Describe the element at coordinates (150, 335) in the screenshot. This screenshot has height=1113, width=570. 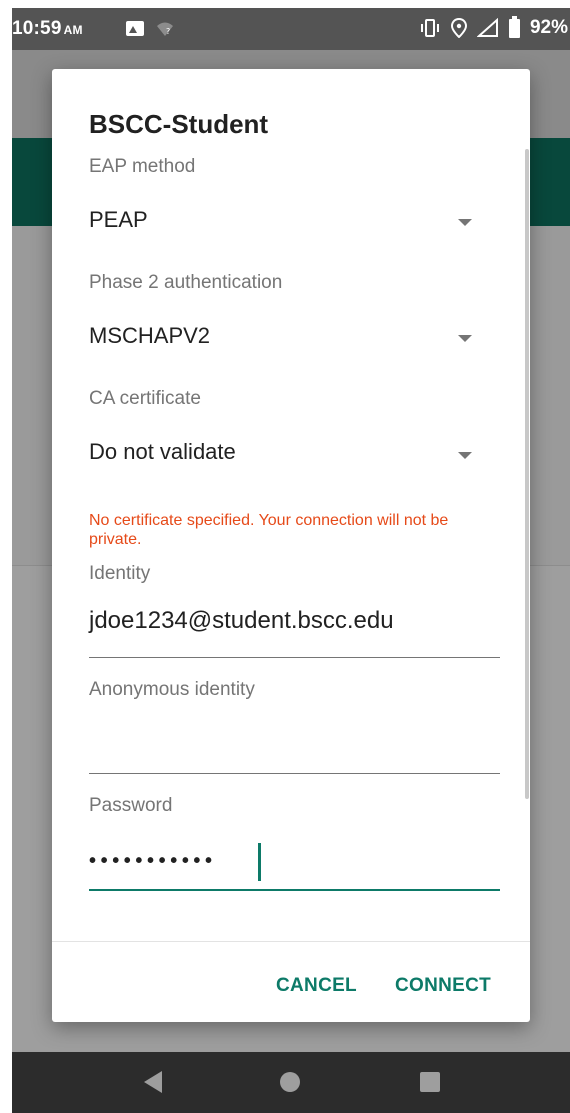
I see `phase2-value: MSCHAPV2` at that location.